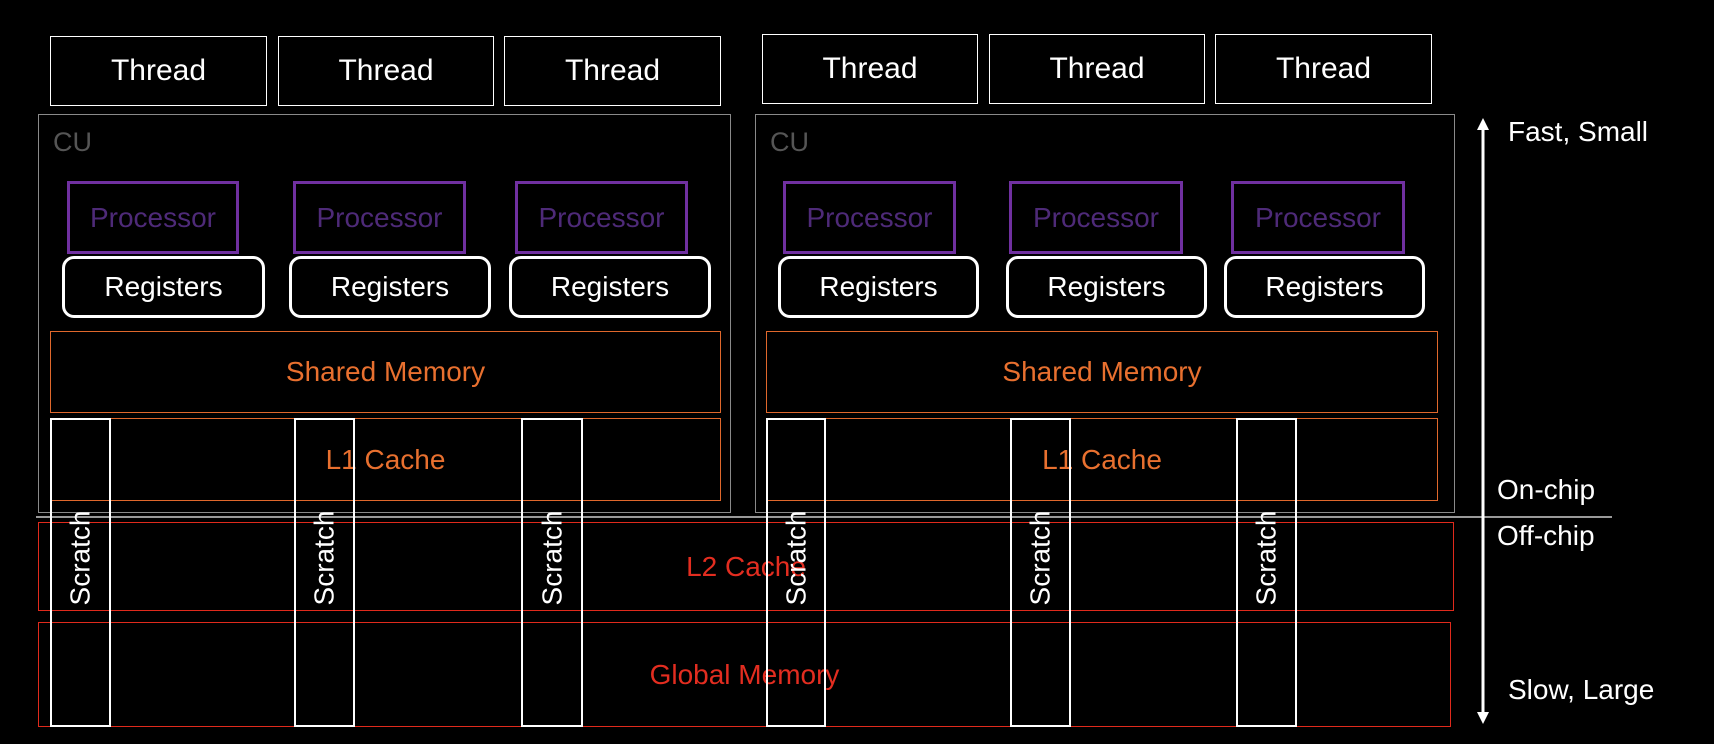  I want to click on fast-small-label: Fast, Small, so click(1578, 131).